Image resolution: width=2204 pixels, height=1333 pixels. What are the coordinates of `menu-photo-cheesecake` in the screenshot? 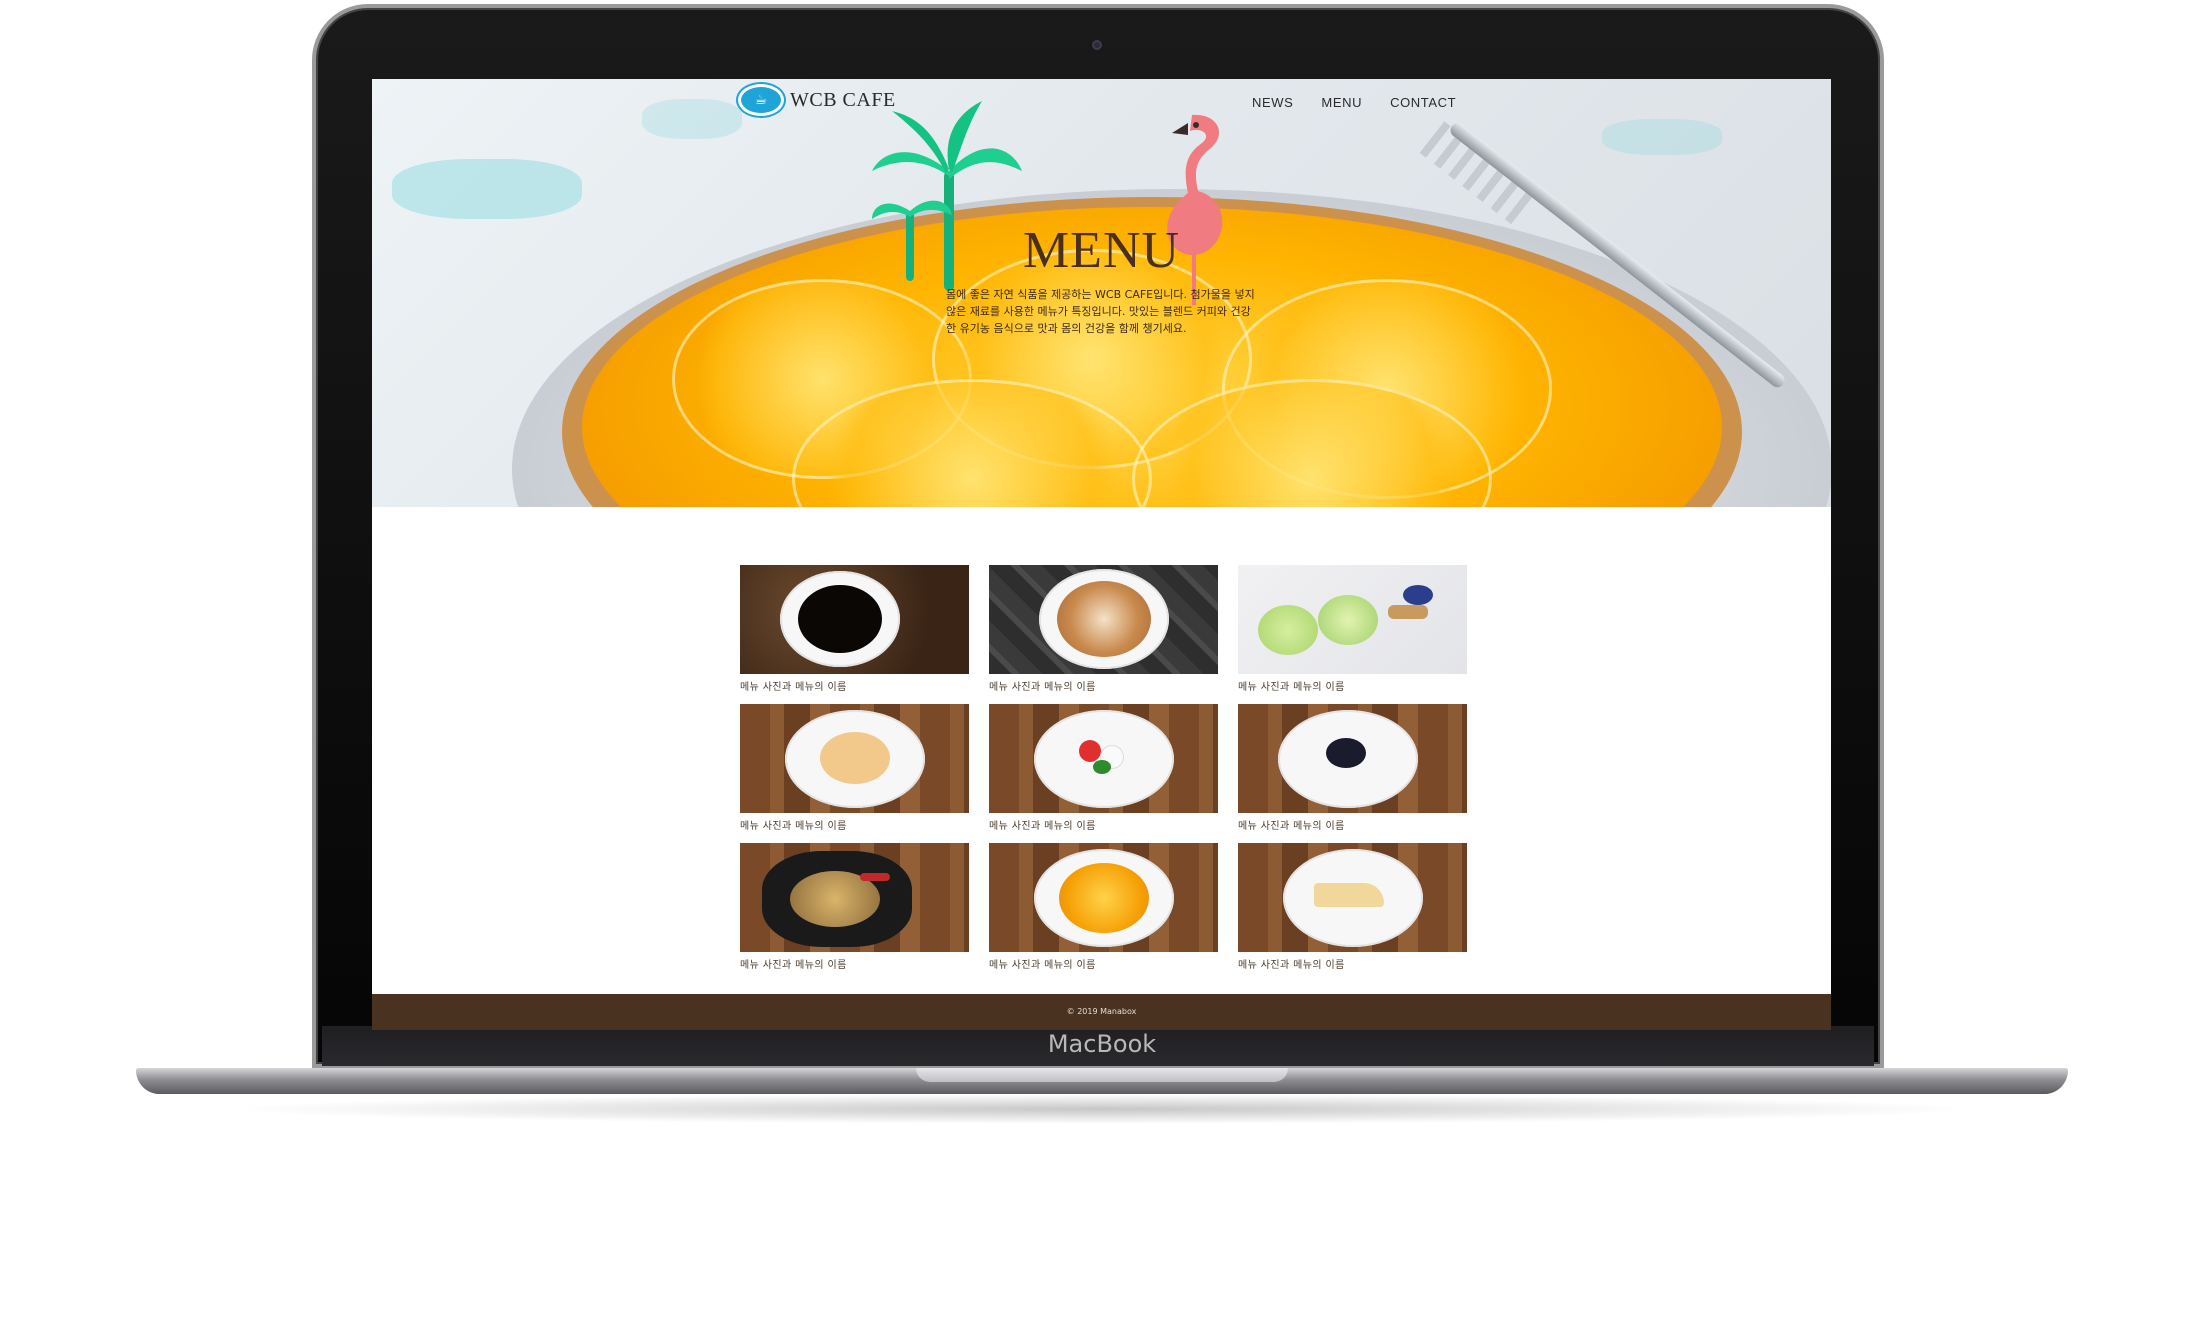 It's located at (1352, 897).